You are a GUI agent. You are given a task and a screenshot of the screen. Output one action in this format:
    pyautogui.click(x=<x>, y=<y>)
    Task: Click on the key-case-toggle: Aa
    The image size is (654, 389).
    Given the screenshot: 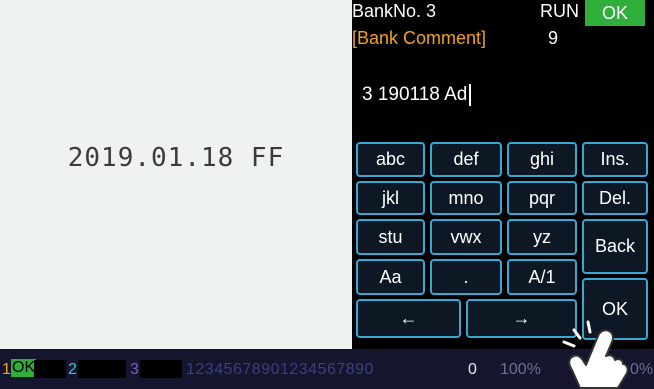 What is the action you would take?
    pyautogui.click(x=390, y=277)
    